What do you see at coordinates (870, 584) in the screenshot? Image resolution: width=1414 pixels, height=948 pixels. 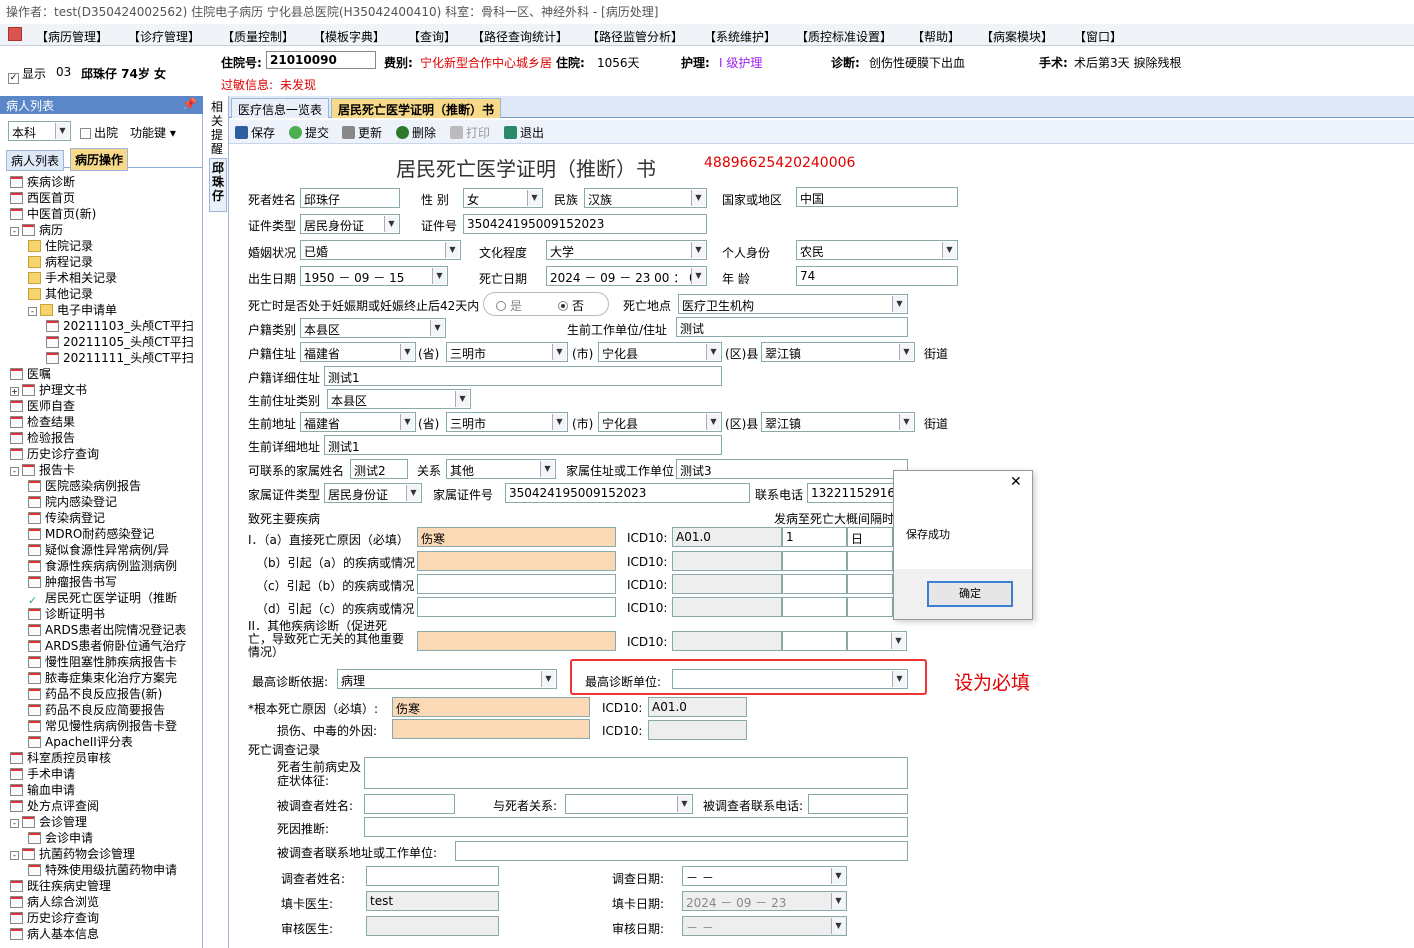 I see `interval-c-unit` at bounding box center [870, 584].